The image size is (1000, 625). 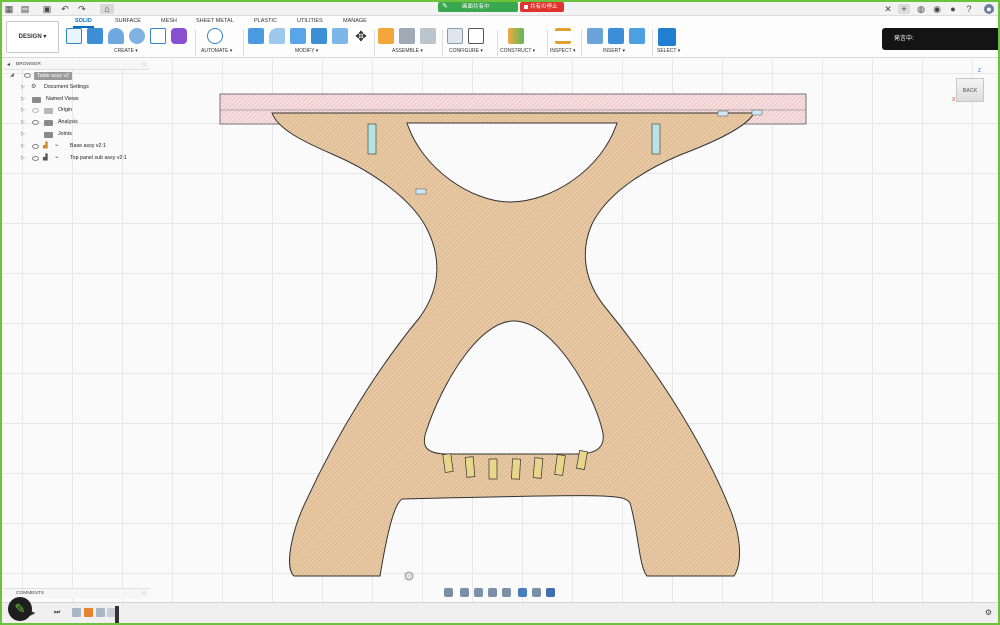 I want to click on tree-item-document-settings: ▷ ⚙ Document Settings, so click(x=77, y=88).